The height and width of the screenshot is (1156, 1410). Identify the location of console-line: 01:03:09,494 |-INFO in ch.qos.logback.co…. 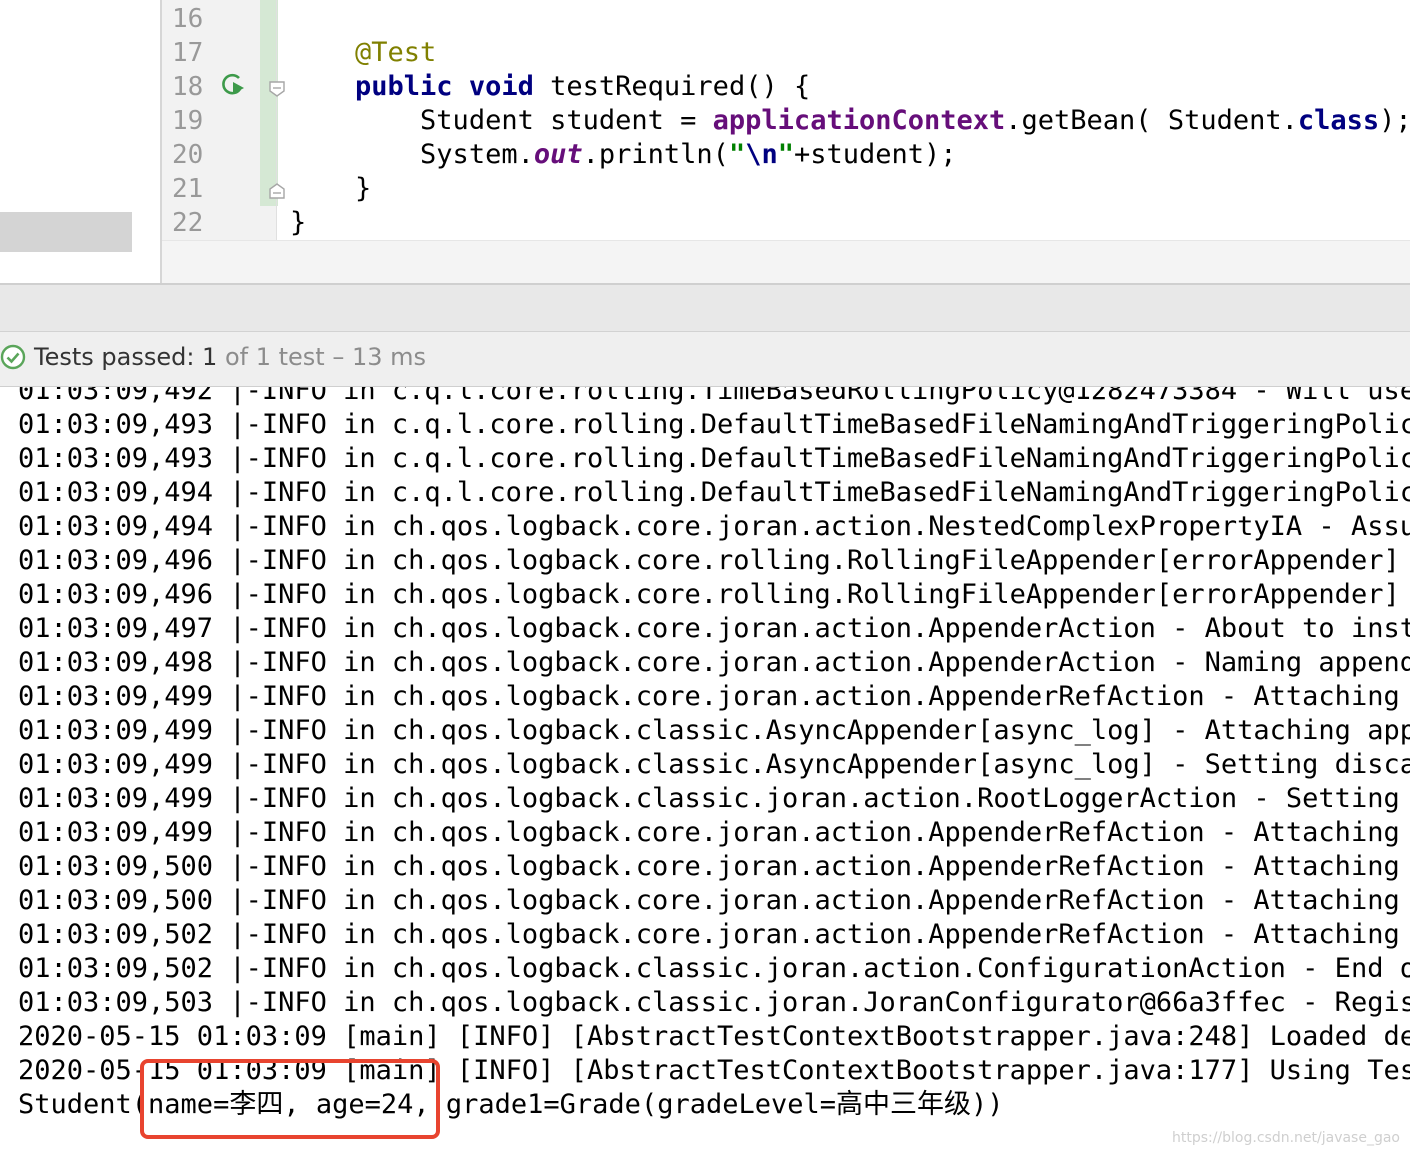
(714, 526).